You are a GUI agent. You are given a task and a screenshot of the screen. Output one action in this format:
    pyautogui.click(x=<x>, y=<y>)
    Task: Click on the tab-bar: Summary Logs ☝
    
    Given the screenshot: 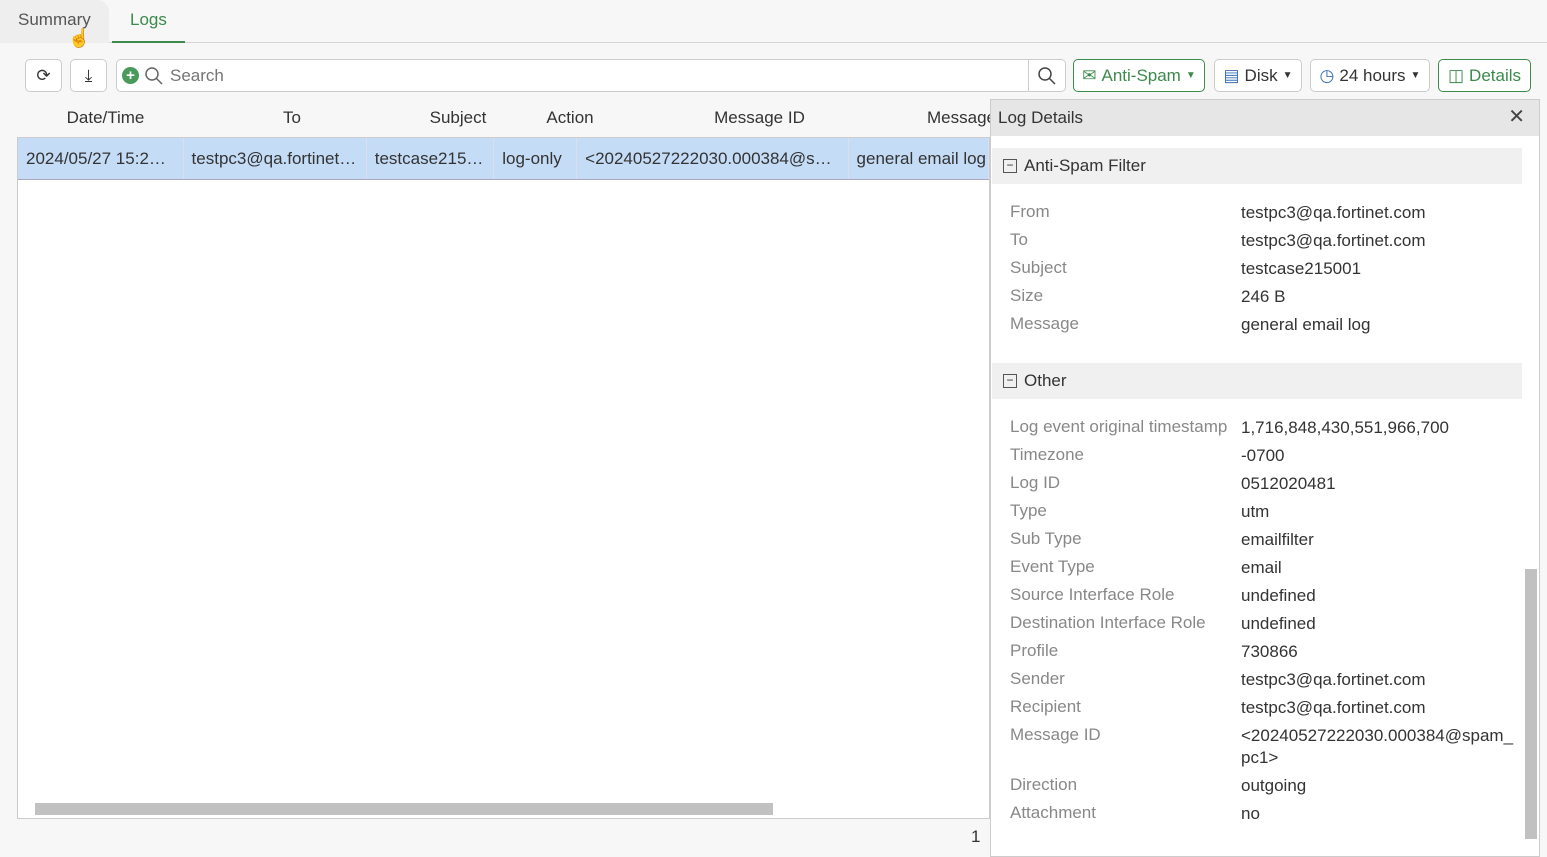 What is the action you would take?
    pyautogui.click(x=773, y=24)
    